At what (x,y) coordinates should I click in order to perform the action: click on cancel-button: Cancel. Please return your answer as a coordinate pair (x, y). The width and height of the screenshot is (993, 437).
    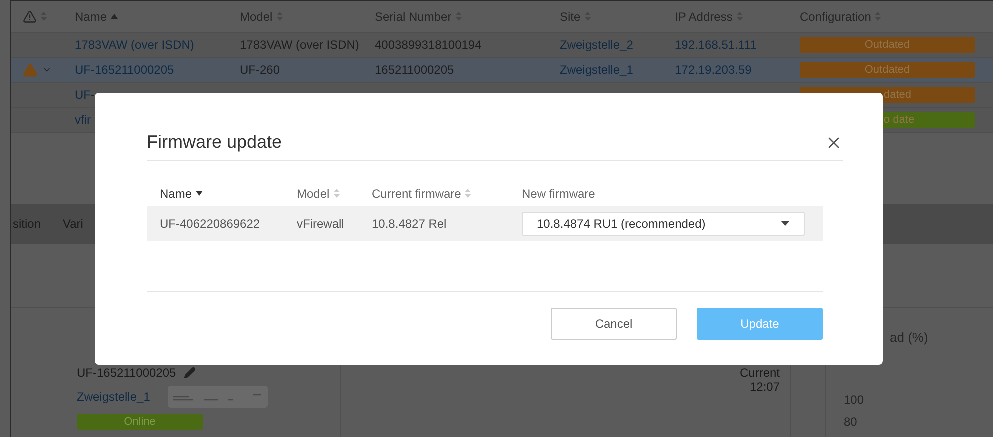
    Looking at the image, I should click on (614, 324).